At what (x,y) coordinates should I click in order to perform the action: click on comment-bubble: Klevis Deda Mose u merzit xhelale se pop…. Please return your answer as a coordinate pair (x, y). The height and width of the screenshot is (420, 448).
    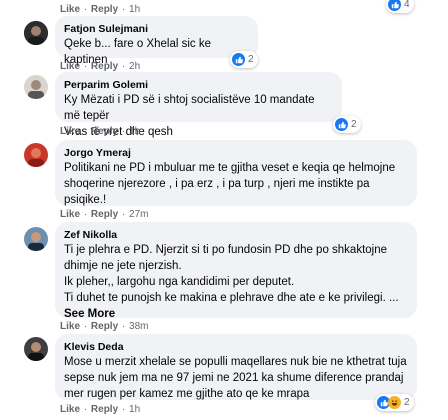
    Looking at the image, I should click on (236, 367).